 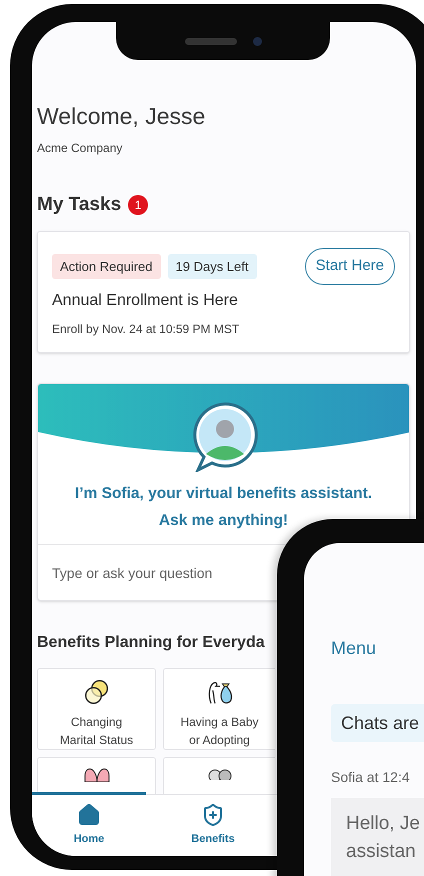 I want to click on task-due-date: Enroll by Nov. 24 at 10:59 PM MST, so click(x=146, y=329).